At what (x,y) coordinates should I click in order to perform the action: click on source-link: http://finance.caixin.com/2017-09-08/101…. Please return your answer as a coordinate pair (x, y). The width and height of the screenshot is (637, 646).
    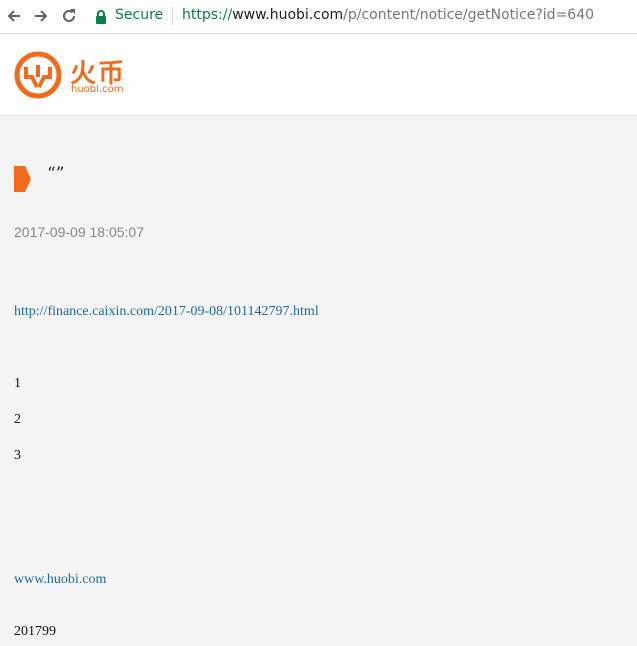
    Looking at the image, I should click on (166, 312).